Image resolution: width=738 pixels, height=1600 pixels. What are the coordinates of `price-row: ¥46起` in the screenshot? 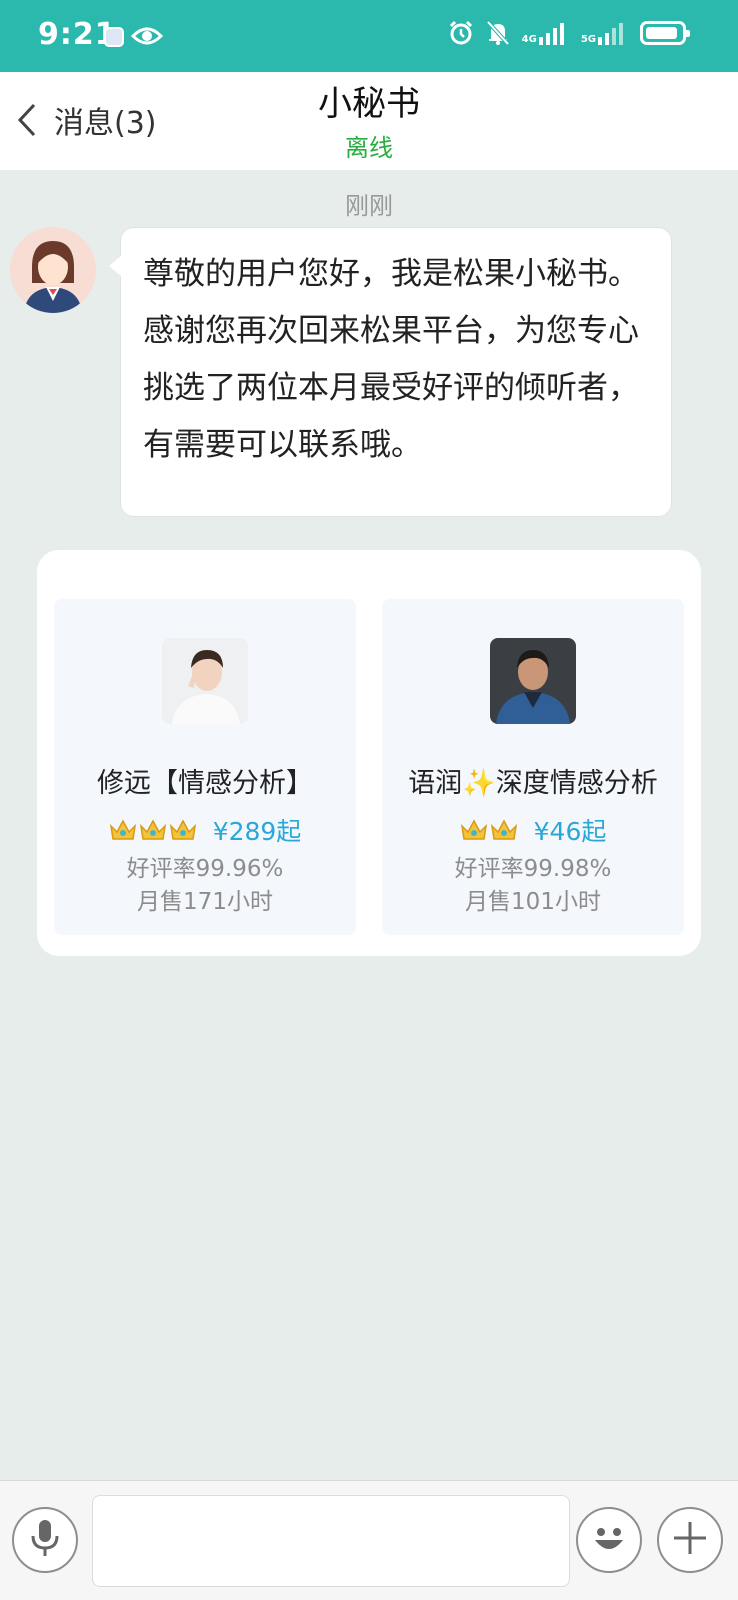 It's located at (533, 830).